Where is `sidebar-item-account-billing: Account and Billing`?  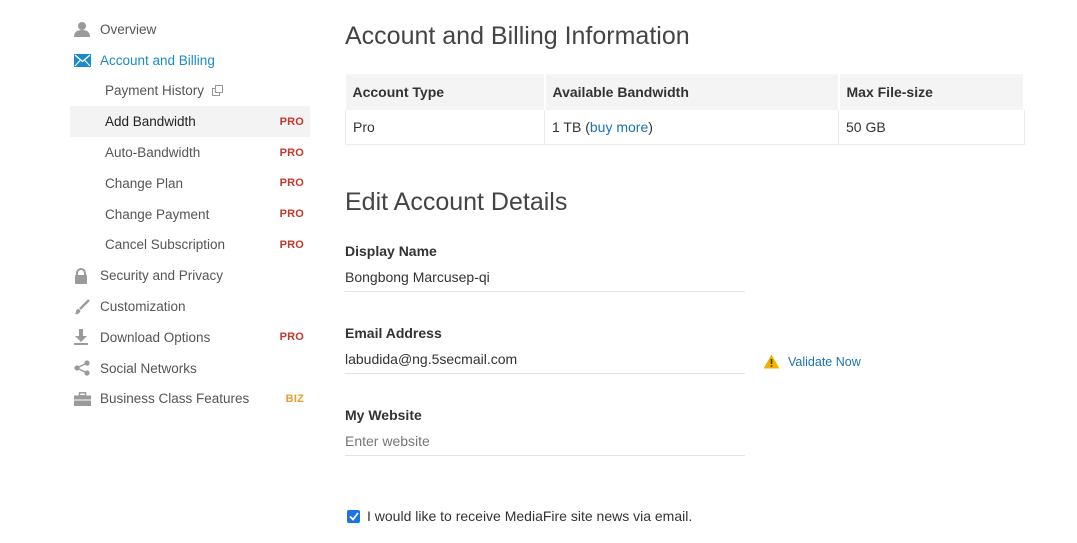 sidebar-item-account-billing: Account and Billing is located at coordinates (190, 60).